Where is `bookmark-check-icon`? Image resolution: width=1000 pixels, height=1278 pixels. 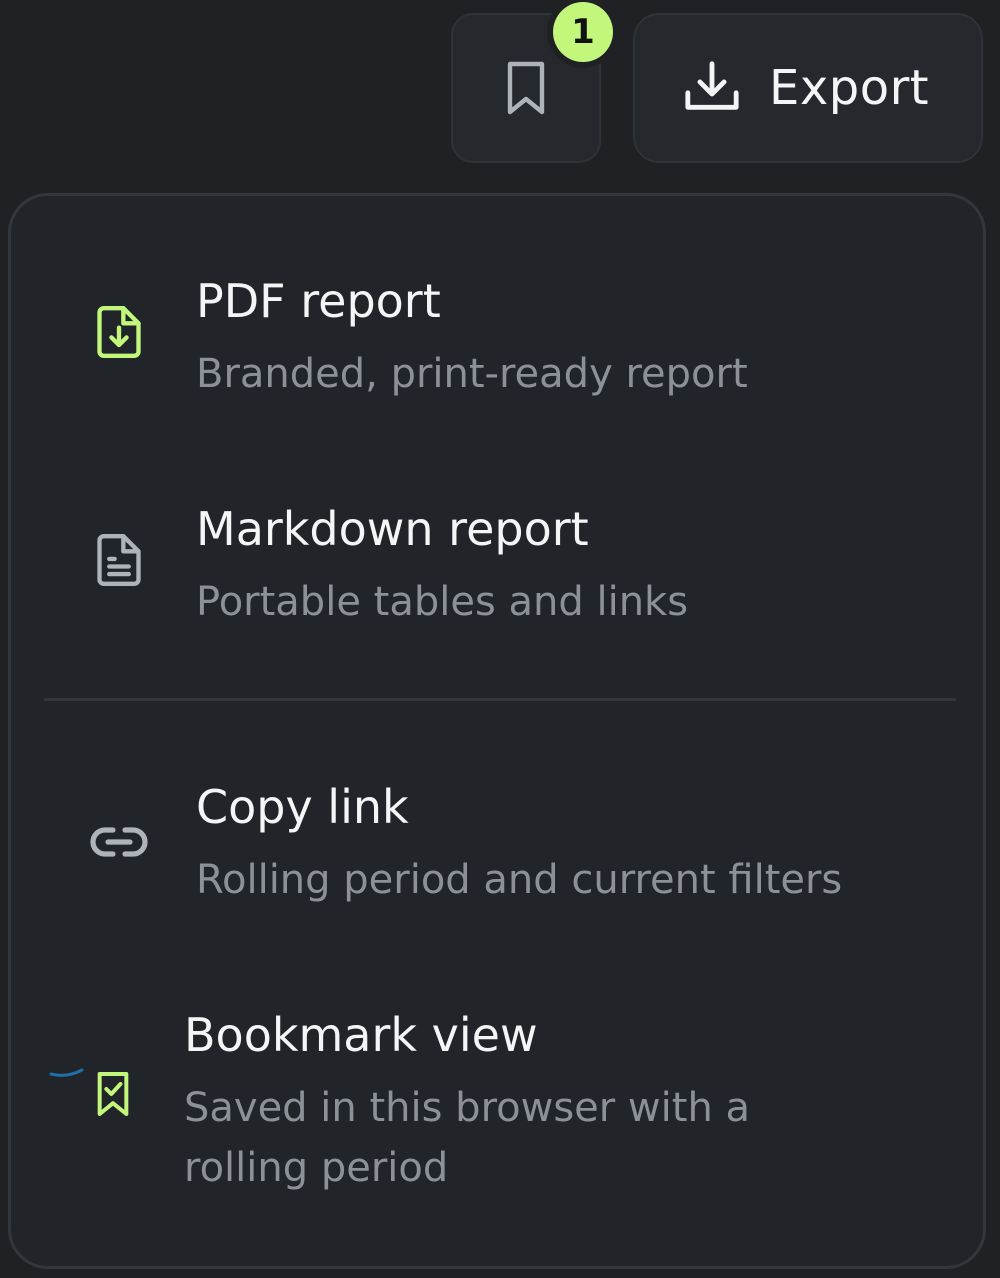
bookmark-check-icon is located at coordinates (113, 1094).